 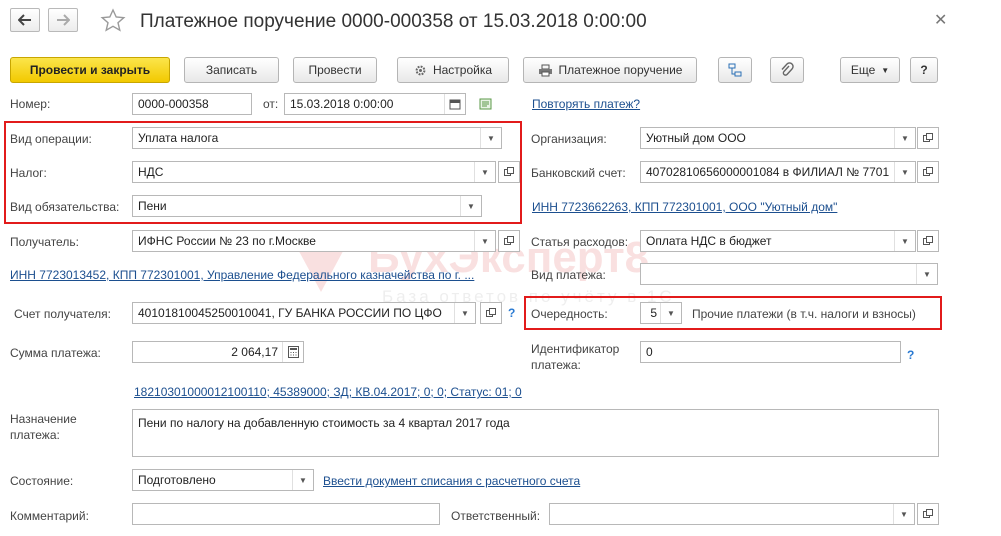 What do you see at coordinates (55, 353) in the screenshot?
I see `amount-label: Сумма платежа:` at bounding box center [55, 353].